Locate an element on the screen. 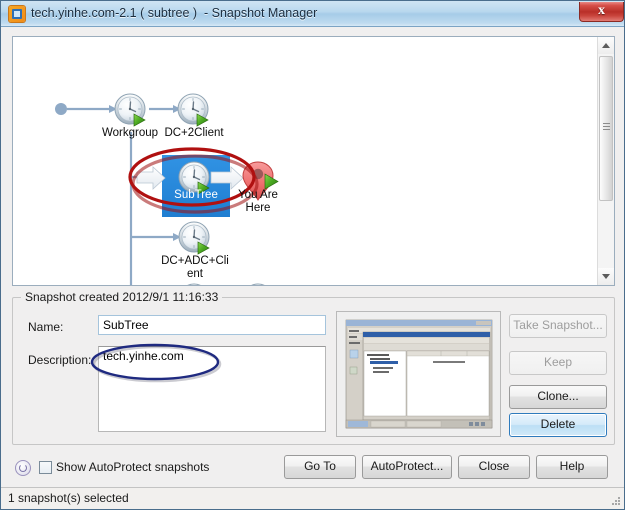  tree-node-label-workgroup: Workgroup is located at coordinates (130, 133).